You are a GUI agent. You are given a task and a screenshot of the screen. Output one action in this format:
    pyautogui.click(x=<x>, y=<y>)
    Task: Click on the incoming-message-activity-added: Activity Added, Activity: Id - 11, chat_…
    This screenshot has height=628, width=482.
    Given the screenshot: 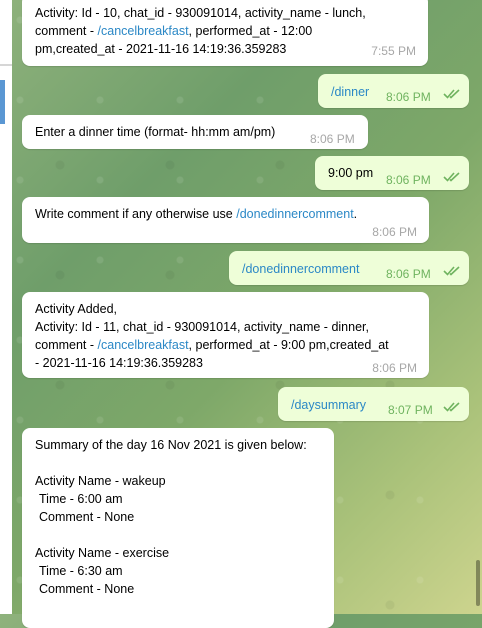 What is the action you would take?
    pyautogui.click(x=225, y=335)
    